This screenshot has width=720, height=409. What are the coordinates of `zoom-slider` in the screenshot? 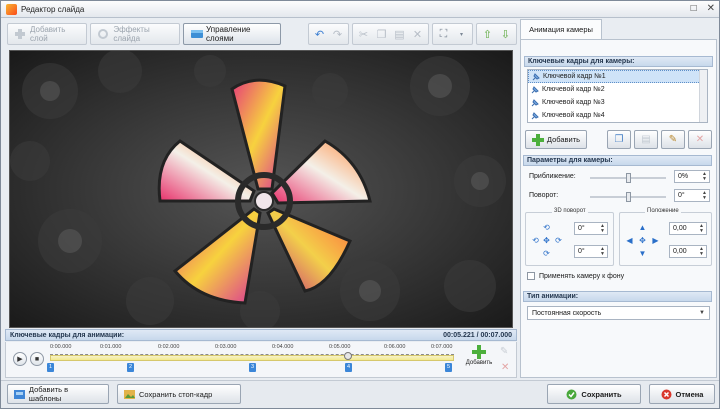 It's located at (628, 178).